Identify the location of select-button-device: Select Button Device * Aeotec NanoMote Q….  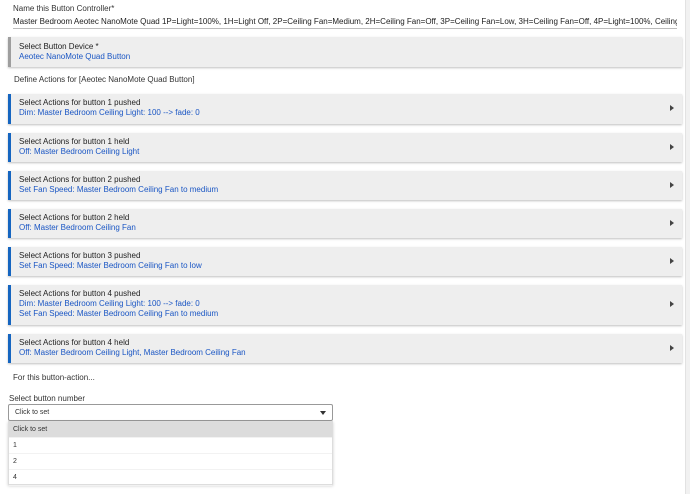
(345, 52).